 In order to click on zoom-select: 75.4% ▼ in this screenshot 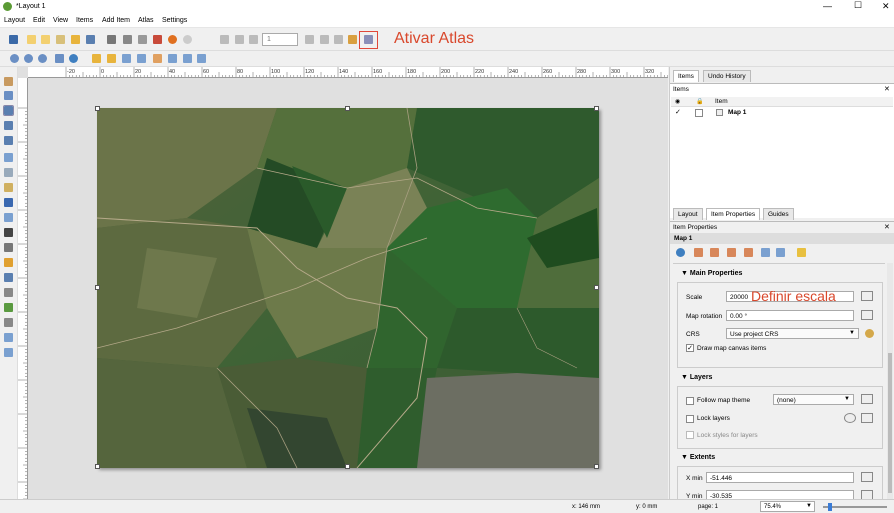, I will do `click(787, 506)`.